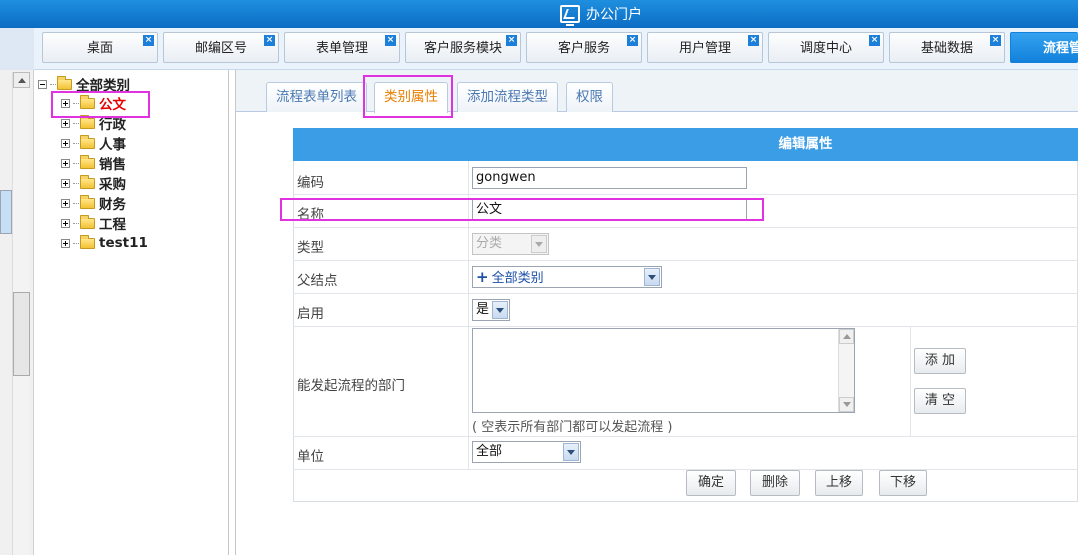 The width and height of the screenshot is (1078, 555). I want to click on top-banner: 办公门户, so click(539, 14).